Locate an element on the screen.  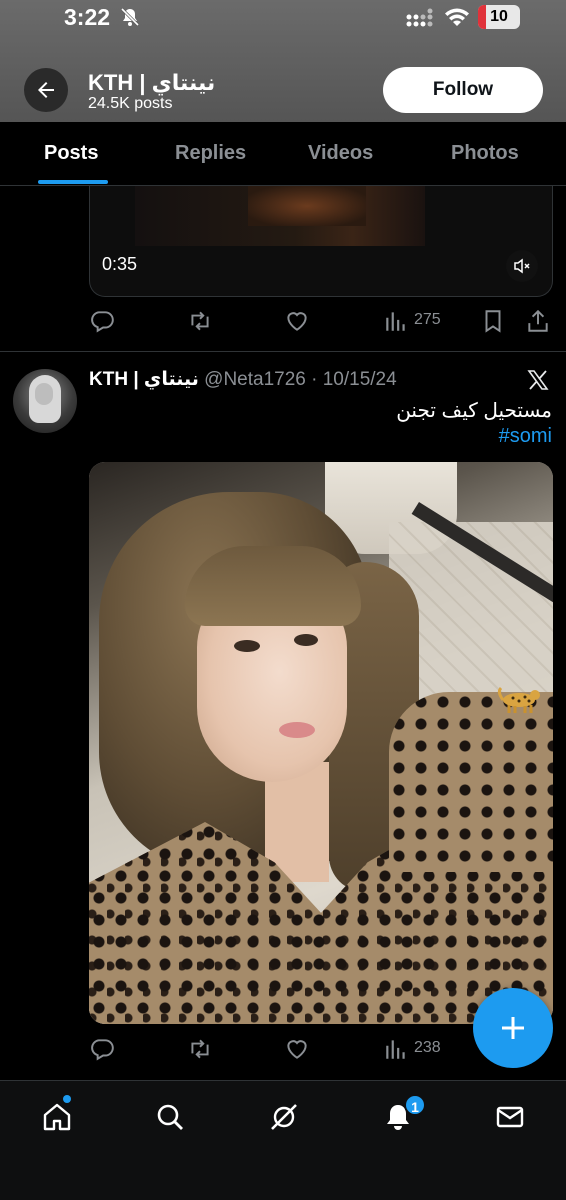
signal-icon is located at coordinates (419, 17).